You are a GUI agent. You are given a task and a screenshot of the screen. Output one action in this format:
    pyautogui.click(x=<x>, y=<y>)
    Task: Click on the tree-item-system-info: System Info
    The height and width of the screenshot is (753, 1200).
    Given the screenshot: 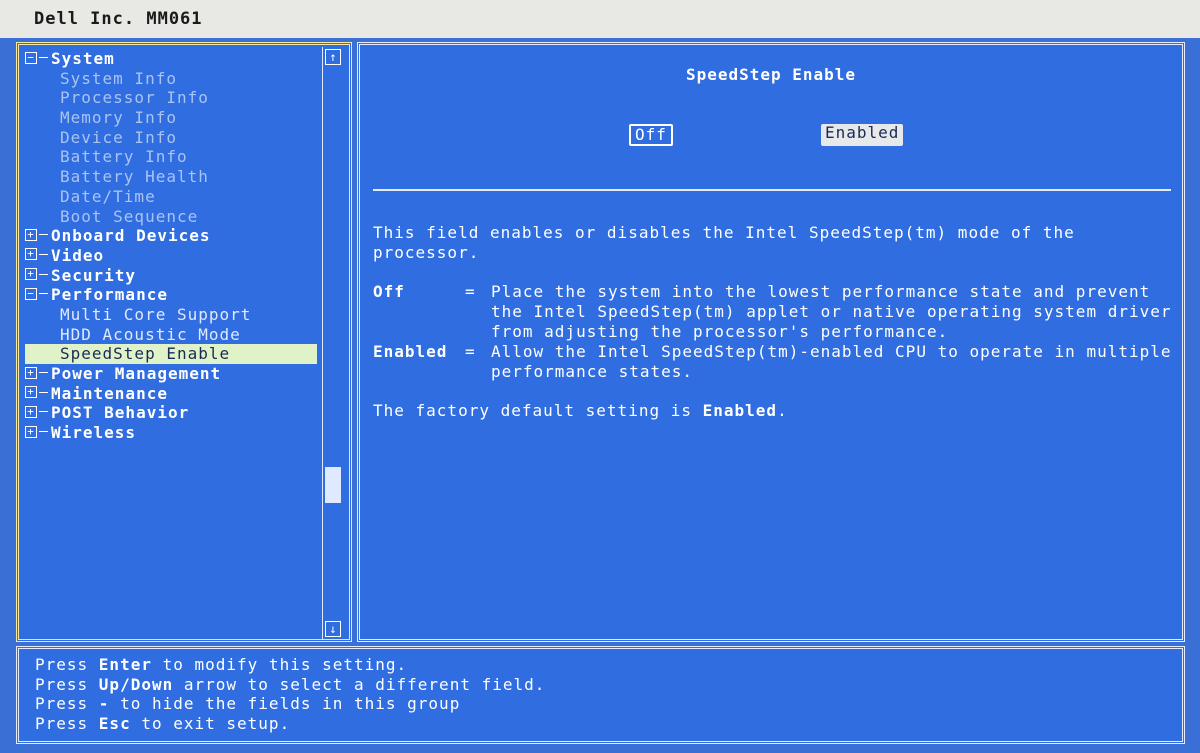 What is the action you would take?
    pyautogui.click(x=173, y=79)
    